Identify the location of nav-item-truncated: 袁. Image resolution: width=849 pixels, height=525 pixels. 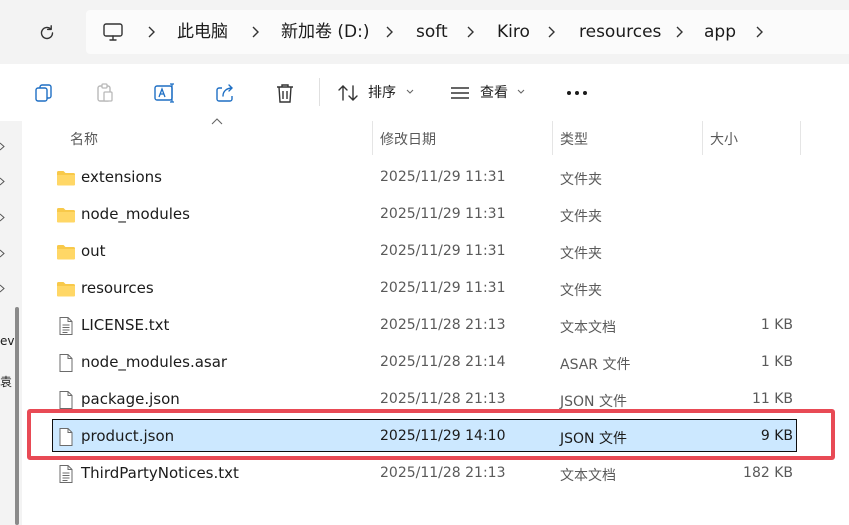
(6, 381).